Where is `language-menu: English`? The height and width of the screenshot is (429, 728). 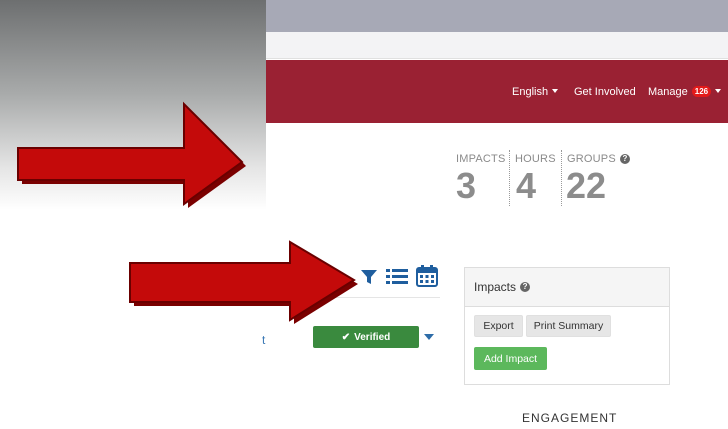 language-menu: English is located at coordinates (535, 92).